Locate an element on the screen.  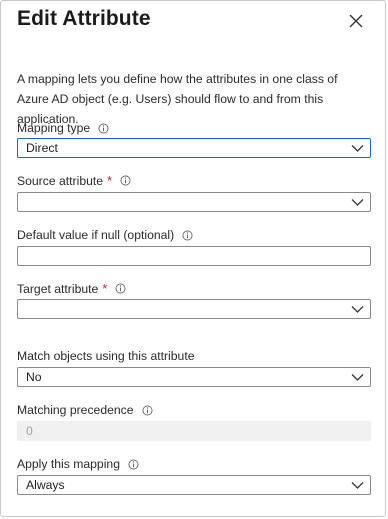
match-objects-label: Match objects using this attribute is located at coordinates (106, 356).